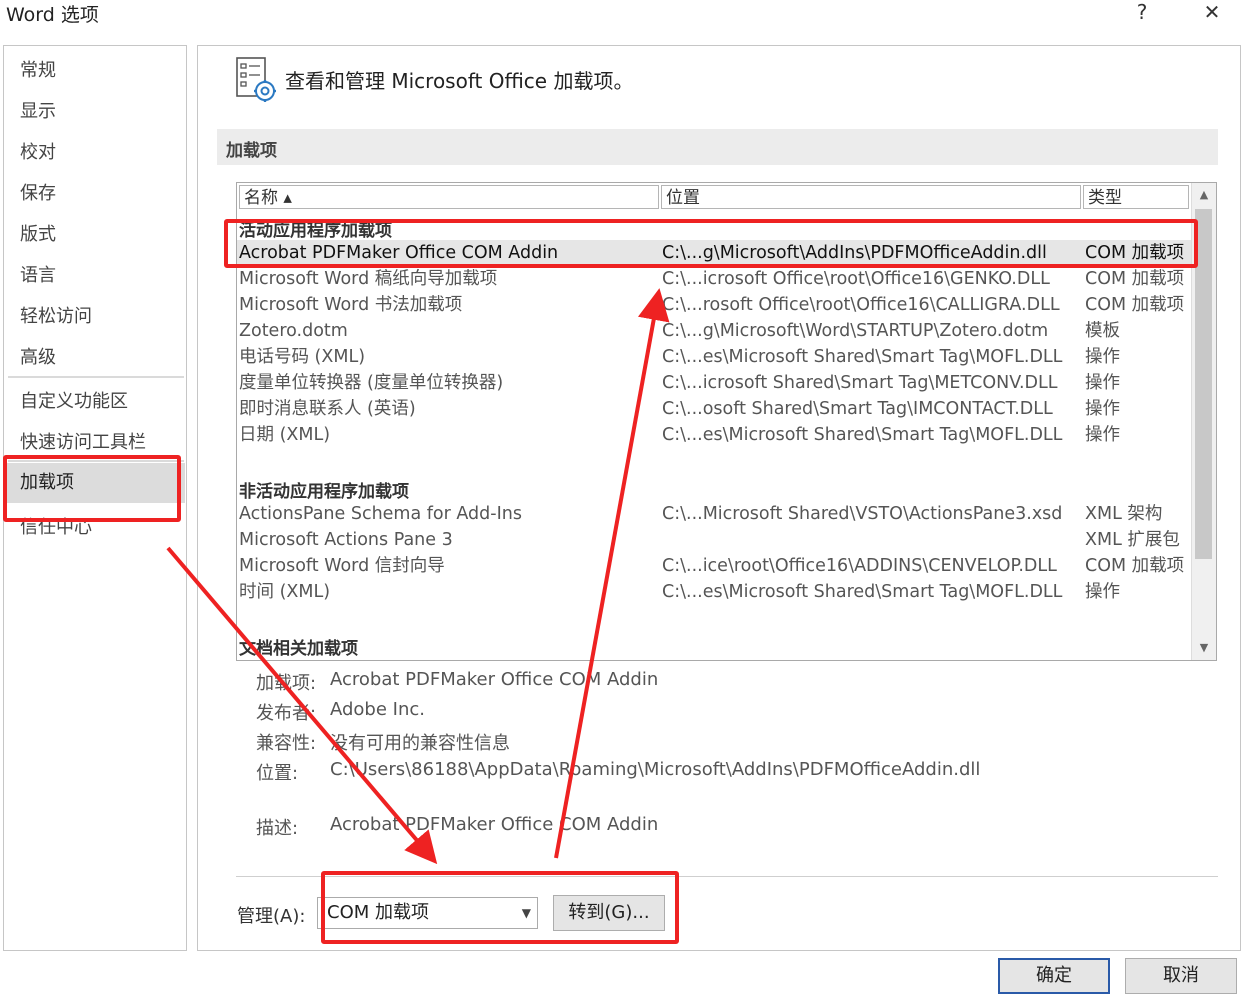 This screenshot has width=1248, height=996. Describe the element at coordinates (612, 573) in the screenshot. I see `annotation-arrow-manage-to-row` at that location.